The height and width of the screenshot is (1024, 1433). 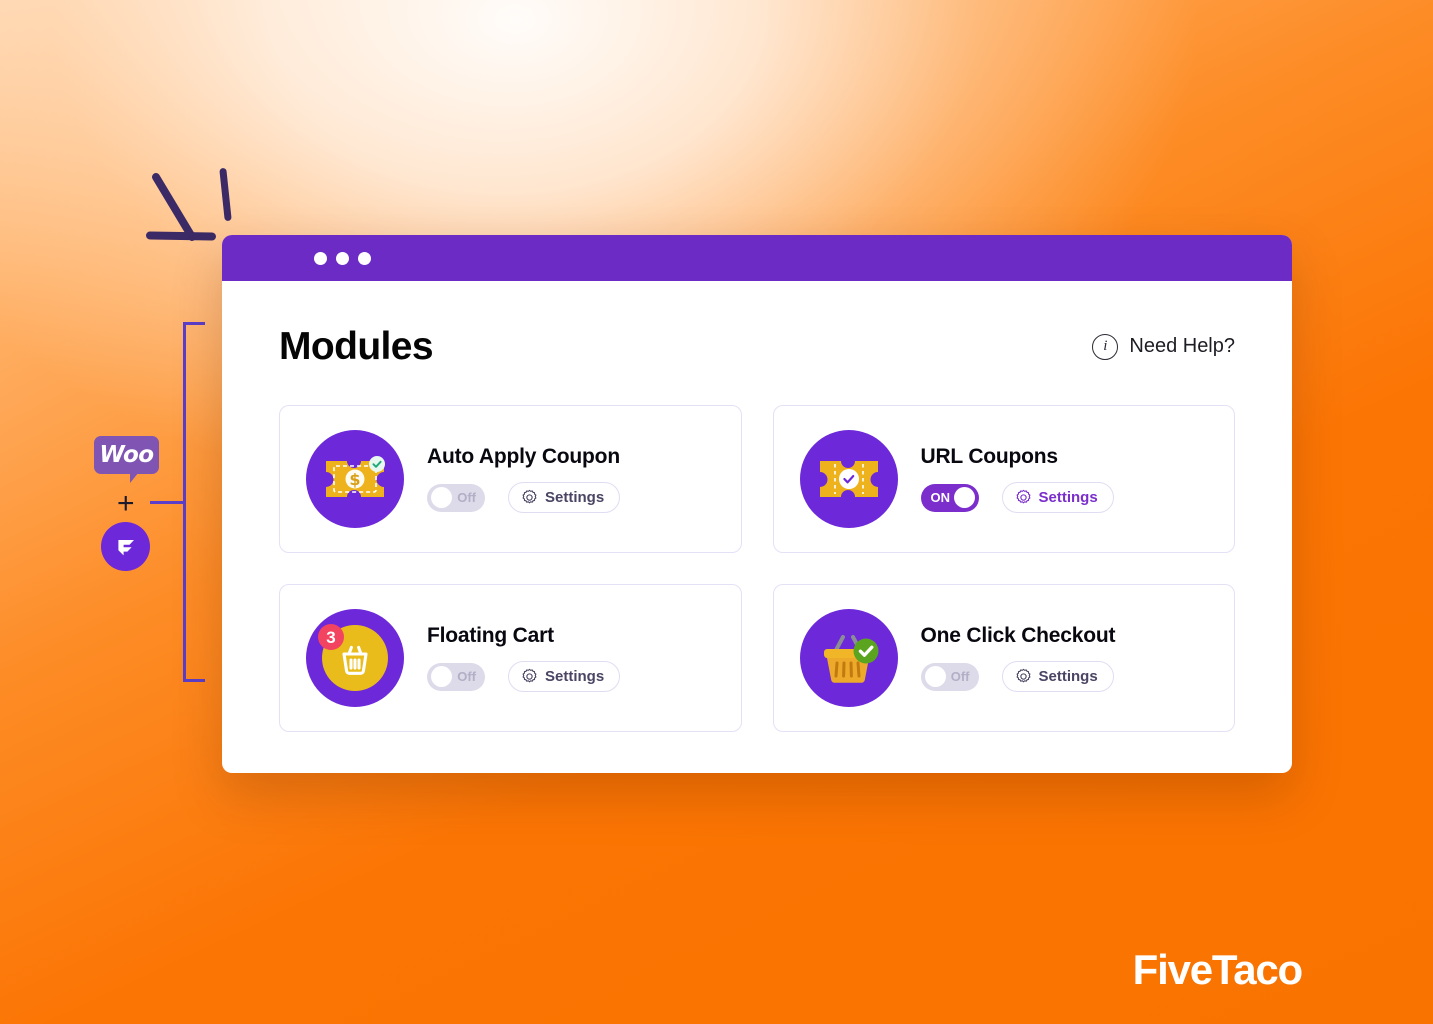 I want to click on module-card-auto-apply-coupon: $ Auto Apply Coupon Off Settings, so click(x=510, y=479).